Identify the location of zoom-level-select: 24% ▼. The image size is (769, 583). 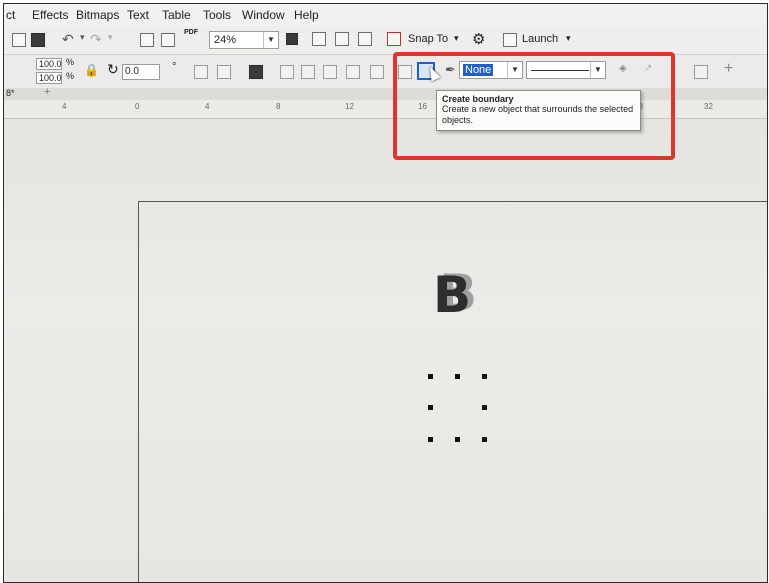
(244, 40).